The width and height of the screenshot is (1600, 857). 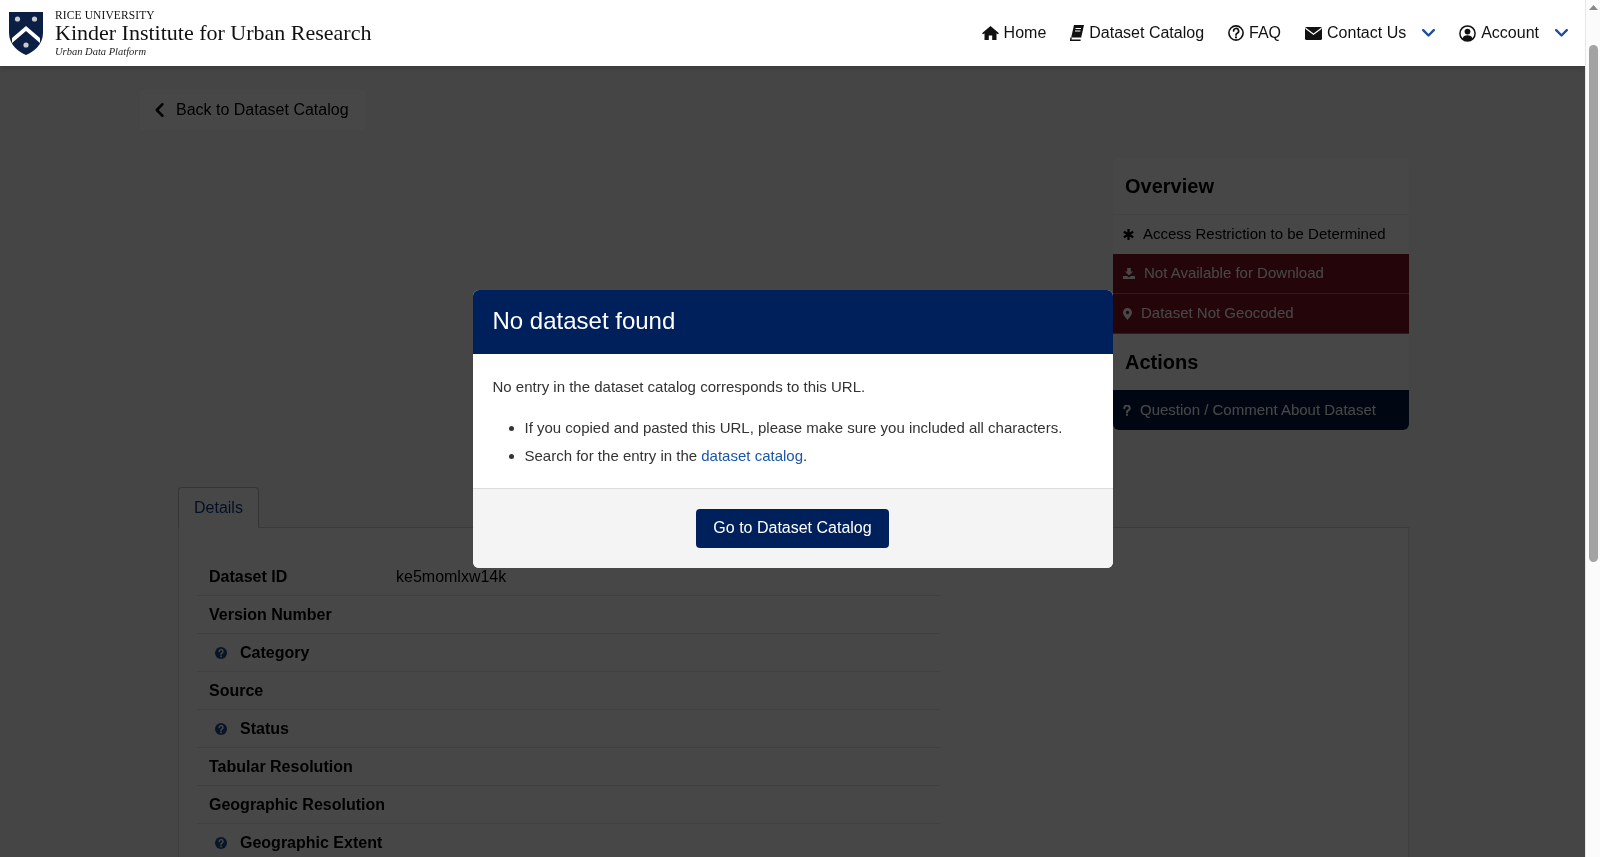 I want to click on field-value: ke5momlxw14k, so click(x=451, y=576).